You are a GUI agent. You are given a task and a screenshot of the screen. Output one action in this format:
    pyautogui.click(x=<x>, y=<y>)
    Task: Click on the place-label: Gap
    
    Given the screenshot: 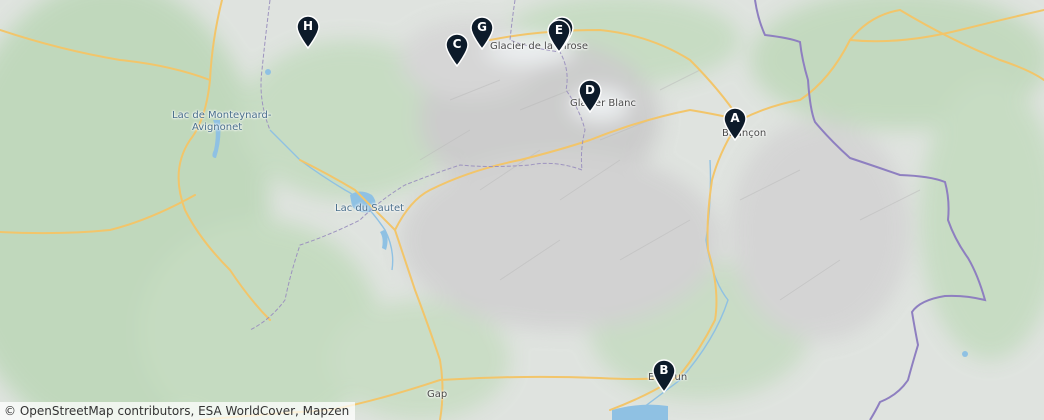 What is the action you would take?
    pyautogui.click(x=437, y=394)
    